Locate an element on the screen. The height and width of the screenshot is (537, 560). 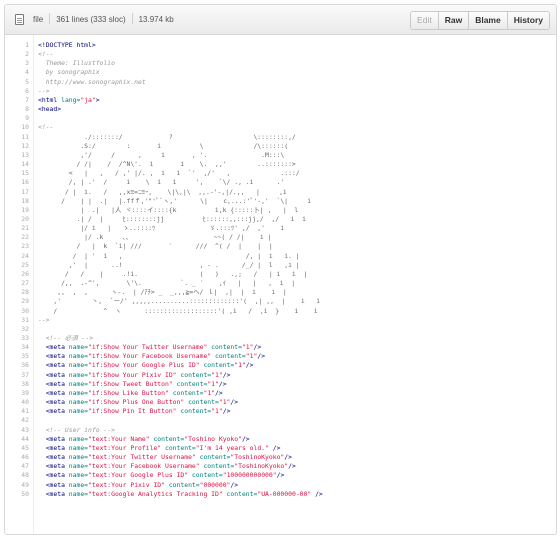
line-number: 44 is located at coordinates (17, 439).